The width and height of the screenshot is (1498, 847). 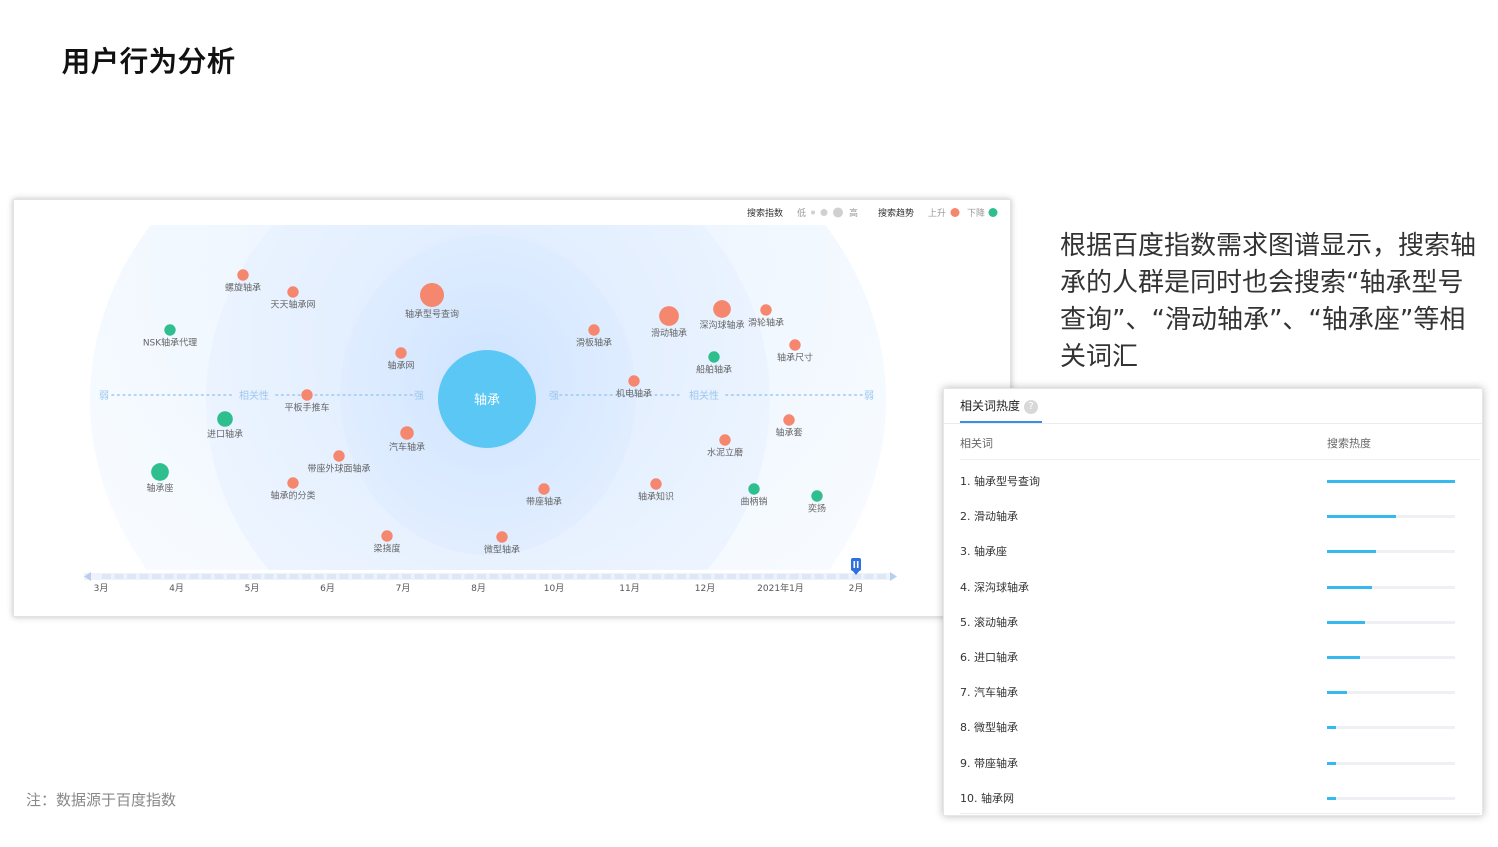 What do you see at coordinates (1213, 548) in the screenshot?
I see `list-item: 3. 轴承座` at bounding box center [1213, 548].